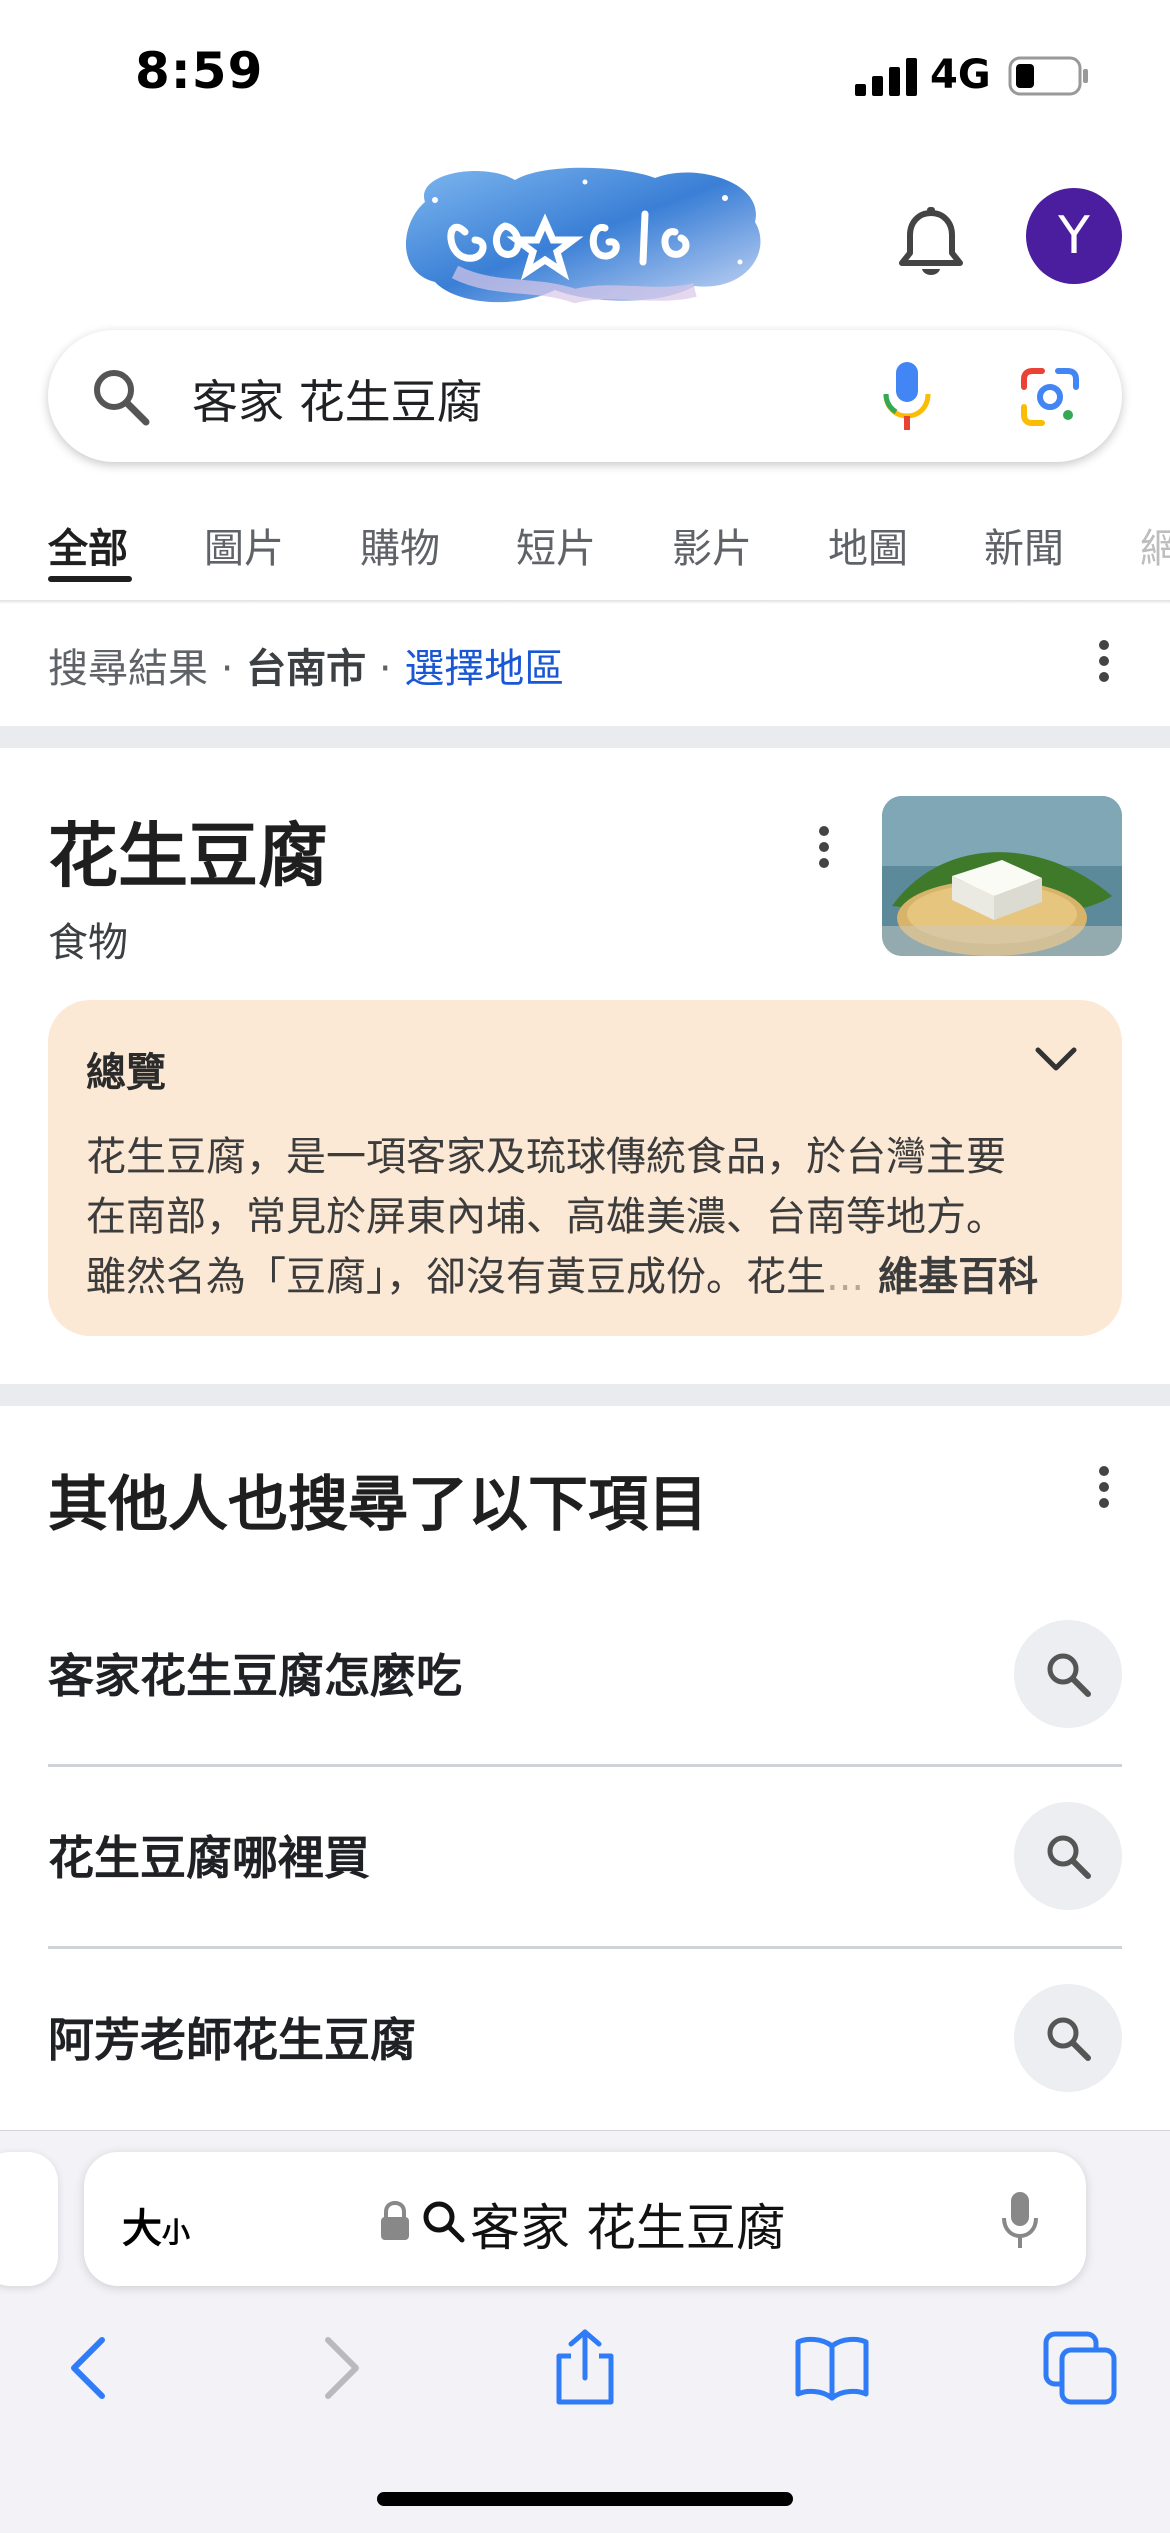  I want to click on overview-text-line: 花生豆腐，是一項客家及琉球傳統食品，於台灣主要, so click(546, 1157).